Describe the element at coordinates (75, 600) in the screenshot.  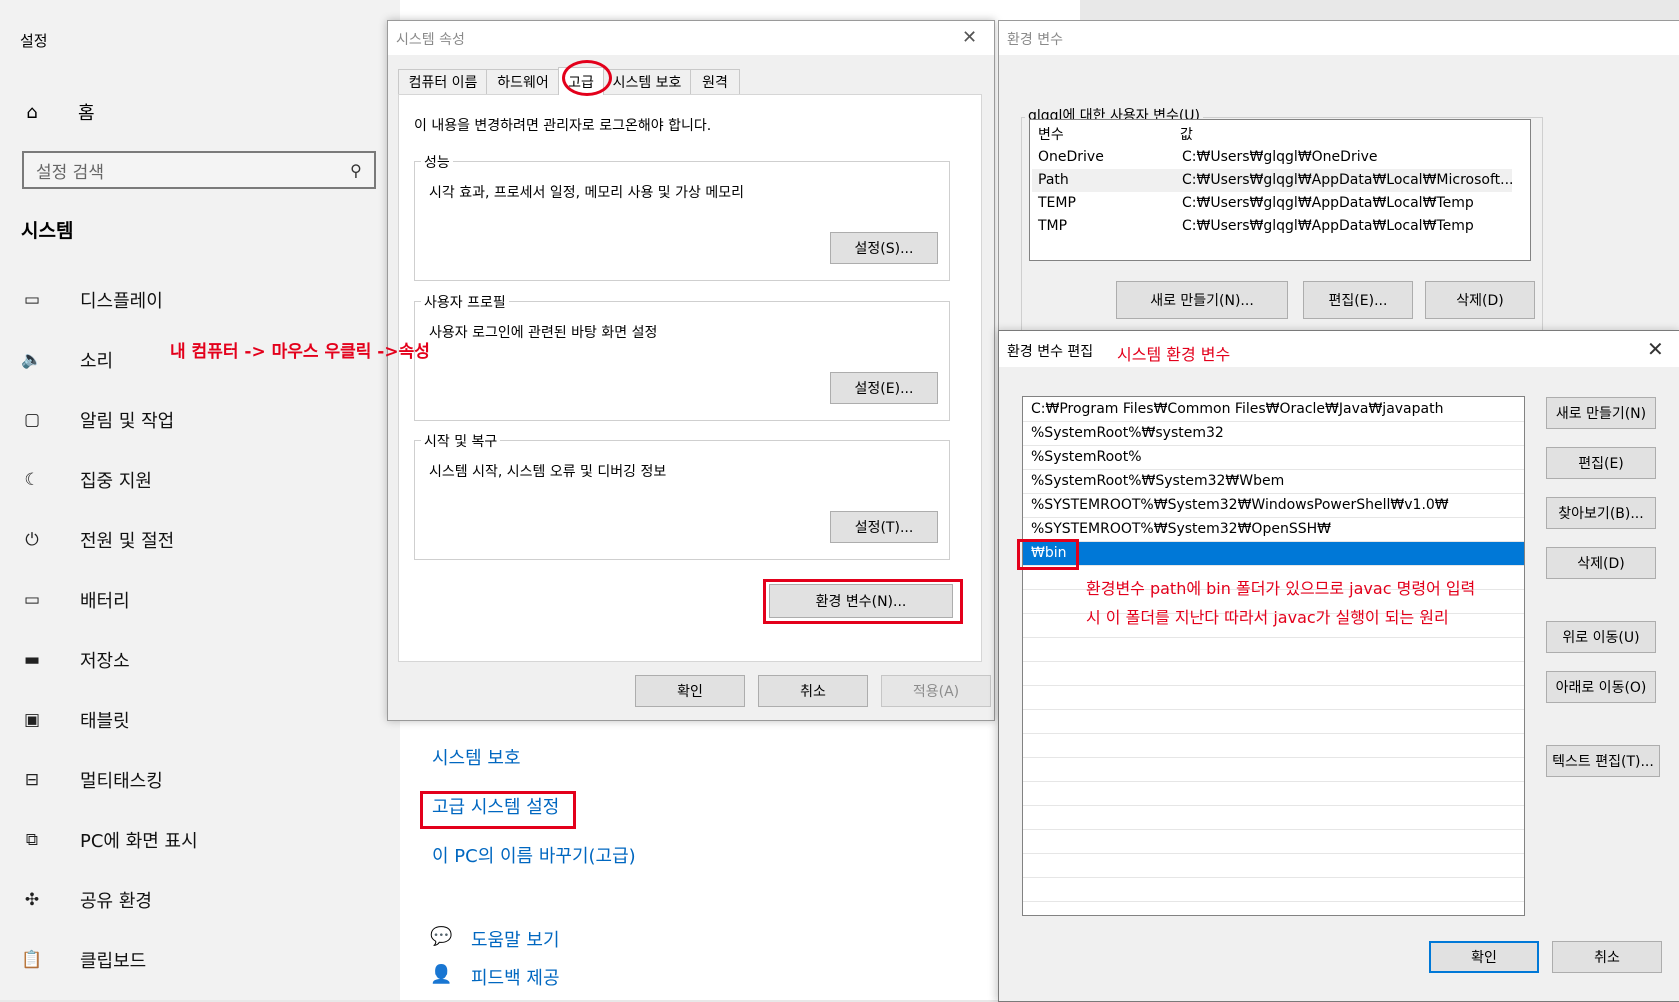
I see `nav-battery: ▭ 배터리` at that location.